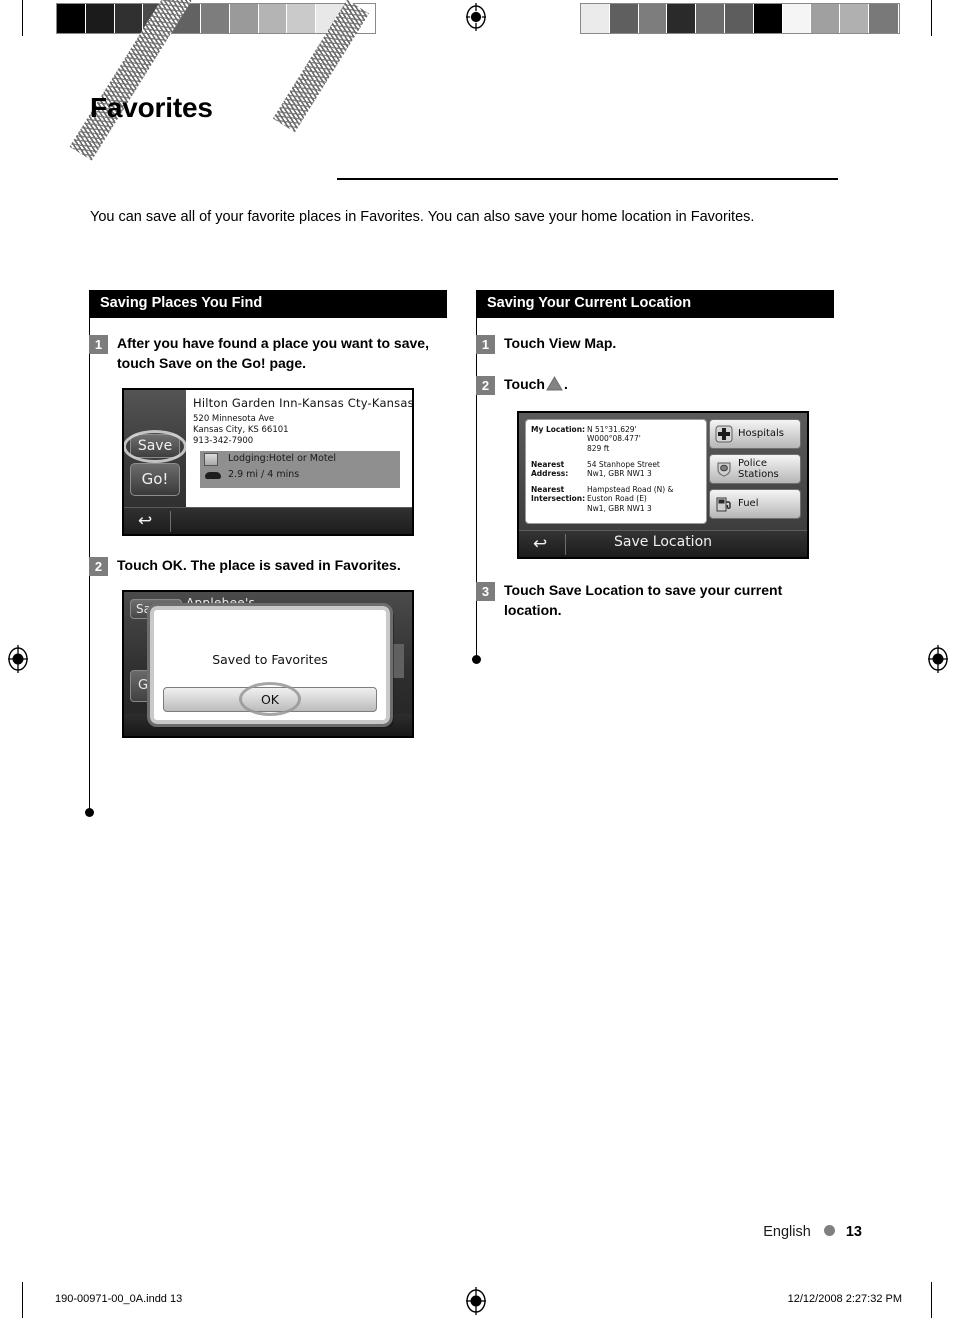 Image resolution: width=954 pixels, height=1318 pixels. Describe the element at coordinates (170, 521) in the screenshot. I see `bottom-bar-divider` at that location.